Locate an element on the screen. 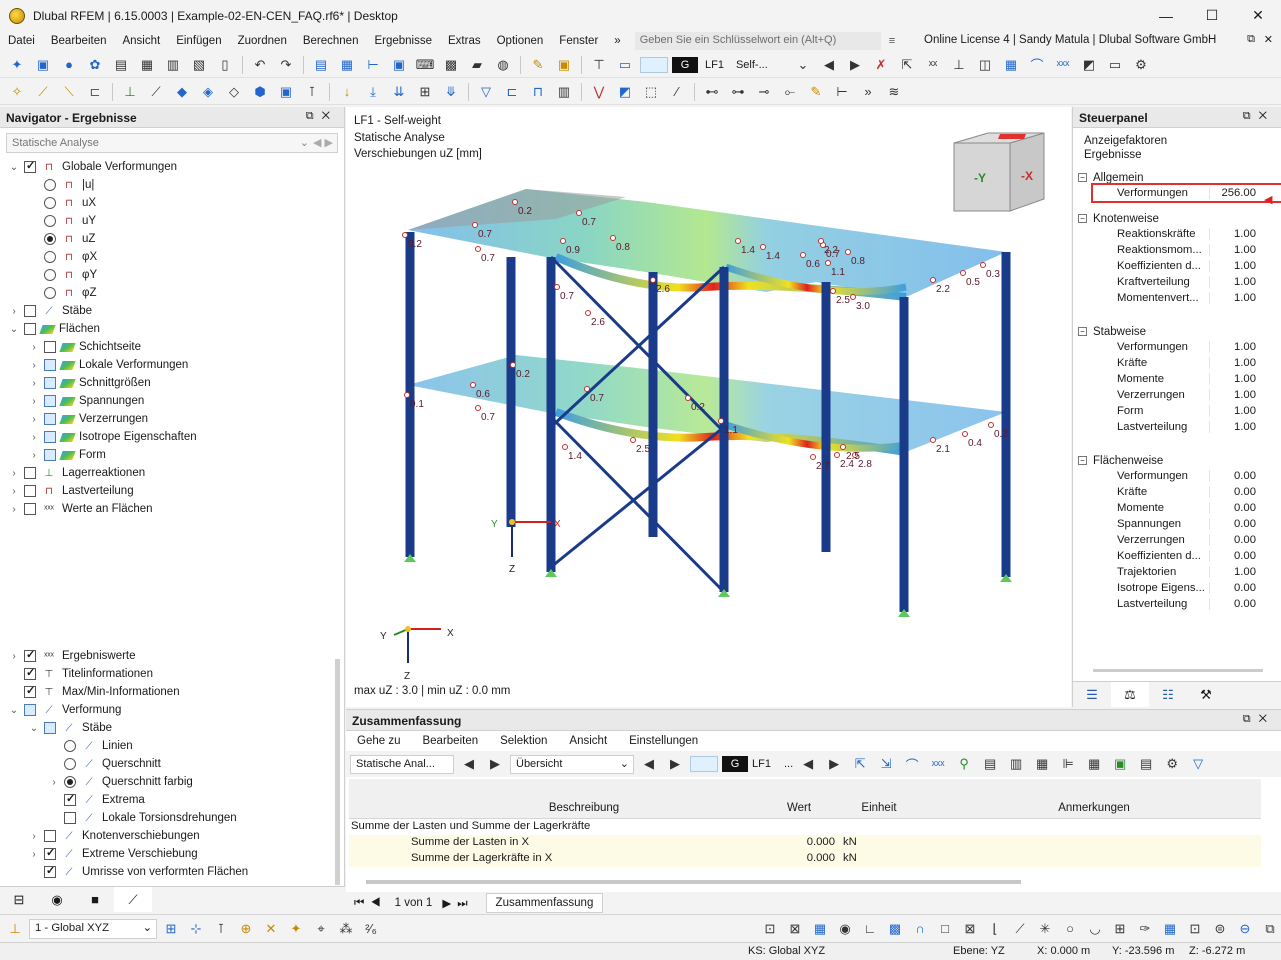 The width and height of the screenshot is (1281, 960). slash-icon: ⁄ is located at coordinates (677, 92).